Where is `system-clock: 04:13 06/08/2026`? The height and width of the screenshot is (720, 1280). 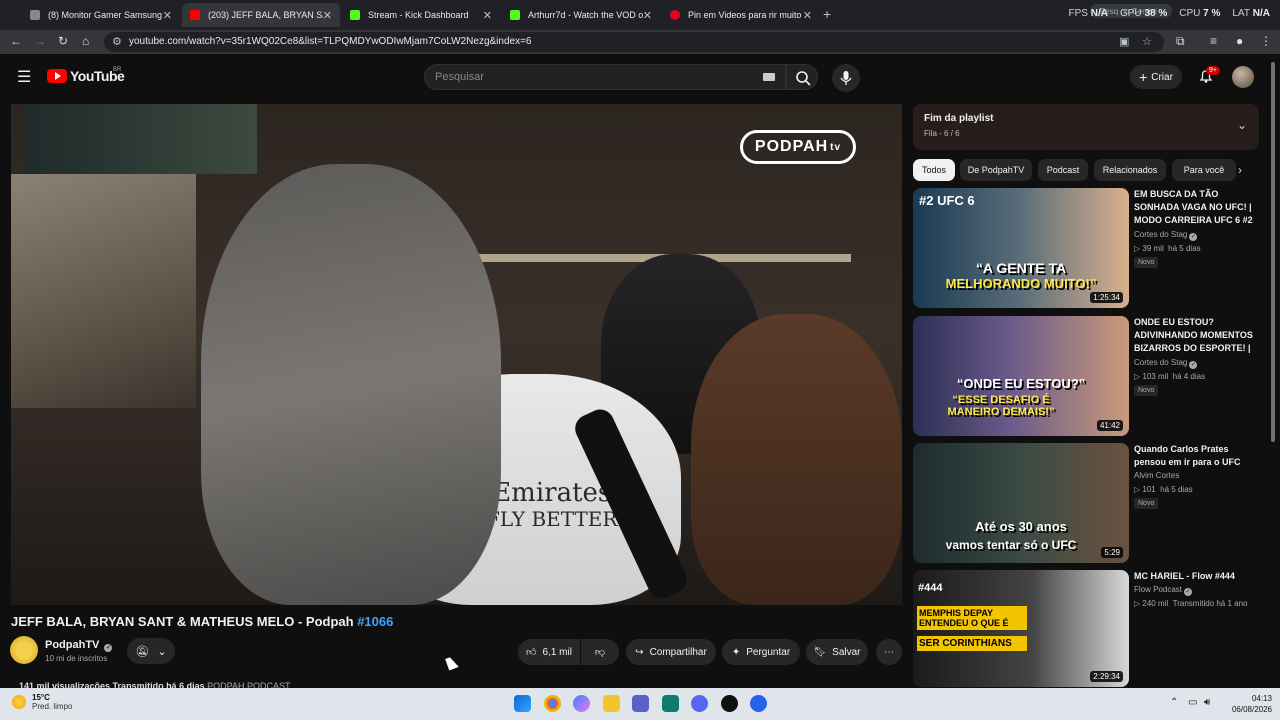
system-clock: 04:13 06/08/2026 is located at coordinates (1247, 704).